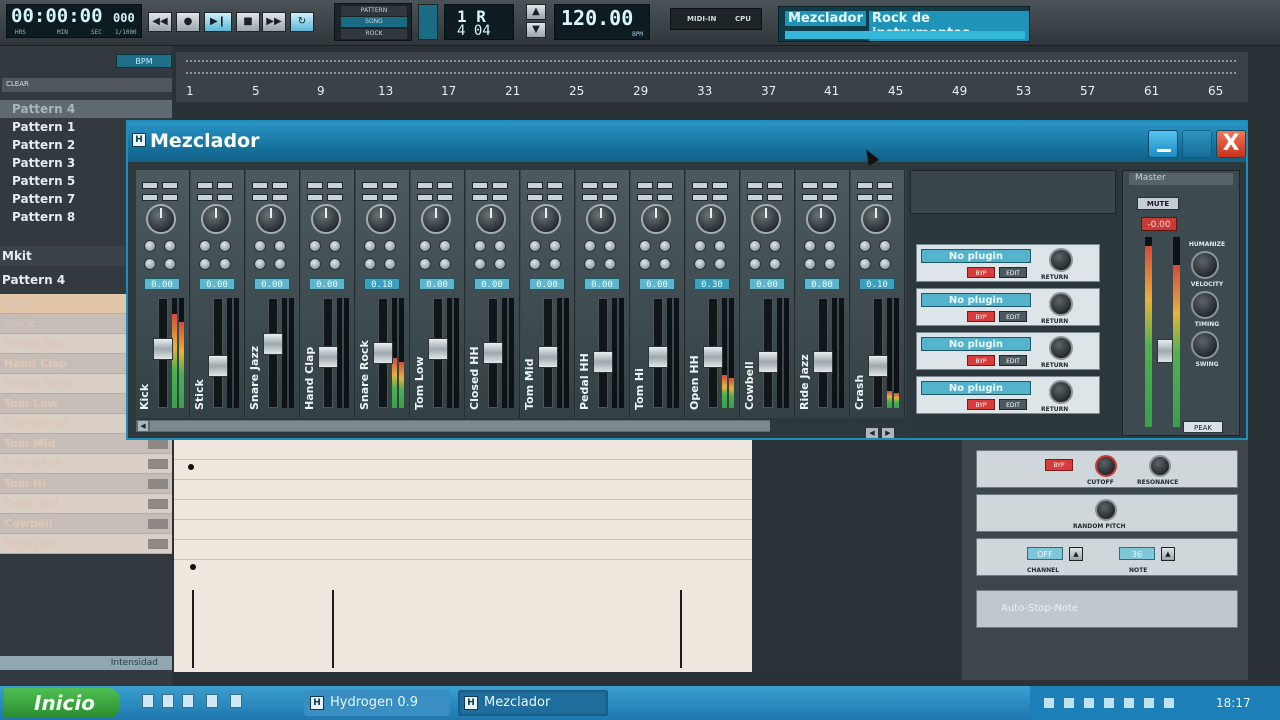 The width and height of the screenshot is (1280, 720). I want to click on strips-scrollbar: ◀, so click(453, 426).